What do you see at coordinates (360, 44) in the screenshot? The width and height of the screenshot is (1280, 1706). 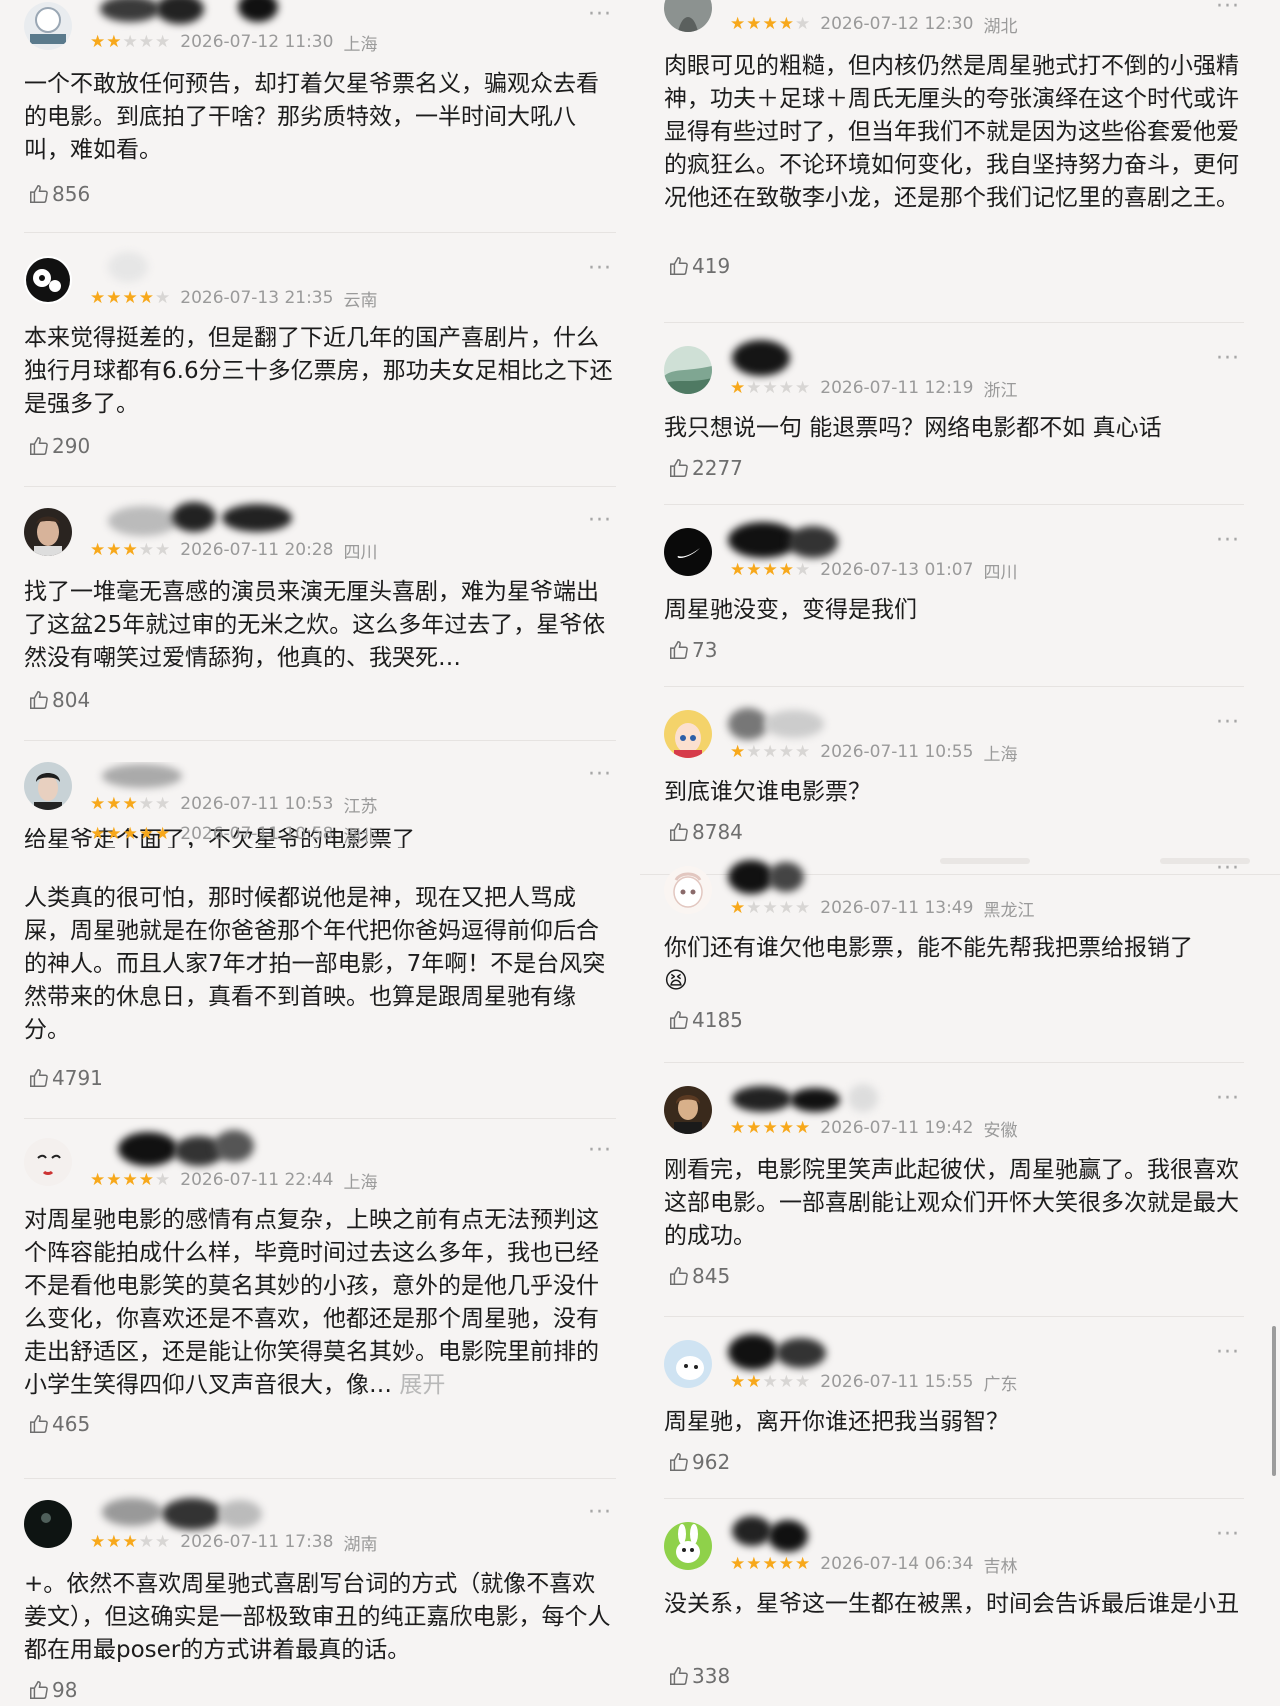 I see `review-location: 上海` at bounding box center [360, 44].